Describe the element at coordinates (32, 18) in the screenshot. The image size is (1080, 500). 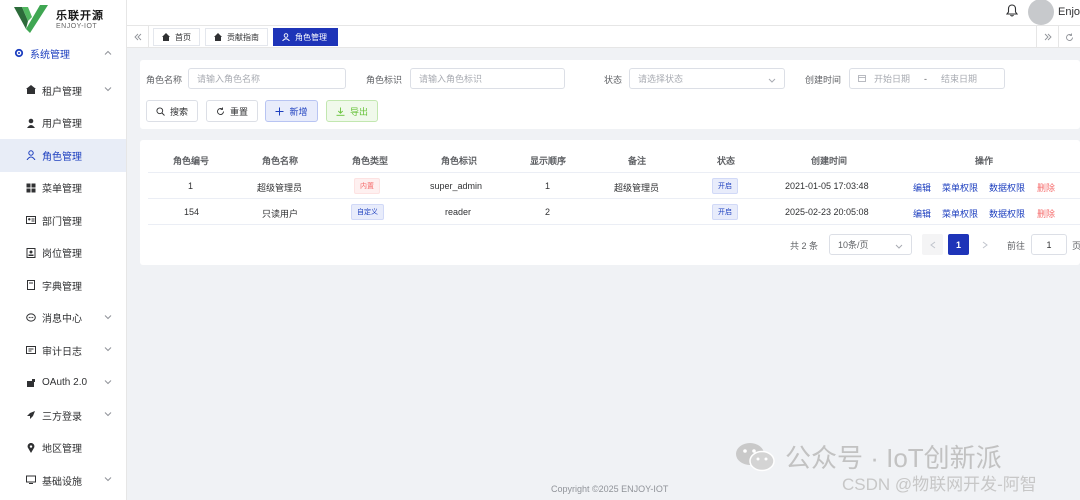
I see `logo-mark-icon` at that location.